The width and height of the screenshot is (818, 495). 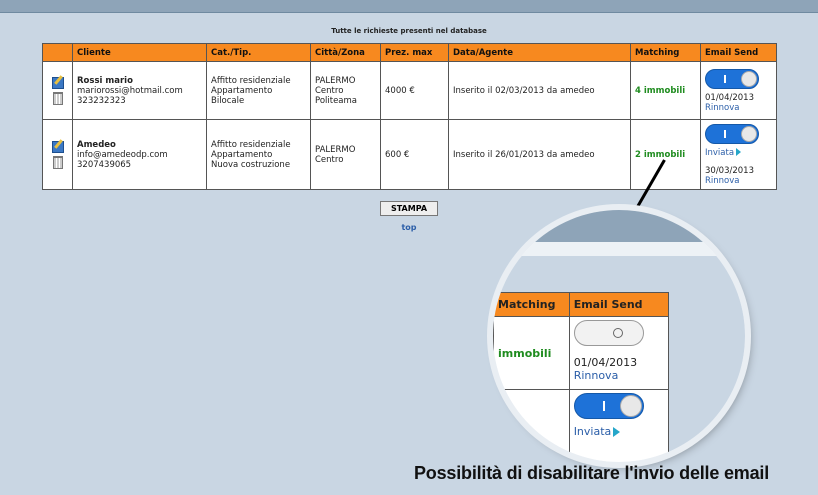 What do you see at coordinates (738, 90) in the screenshot?
I see `email-send-cell: 01/04/2013 Rinnova` at bounding box center [738, 90].